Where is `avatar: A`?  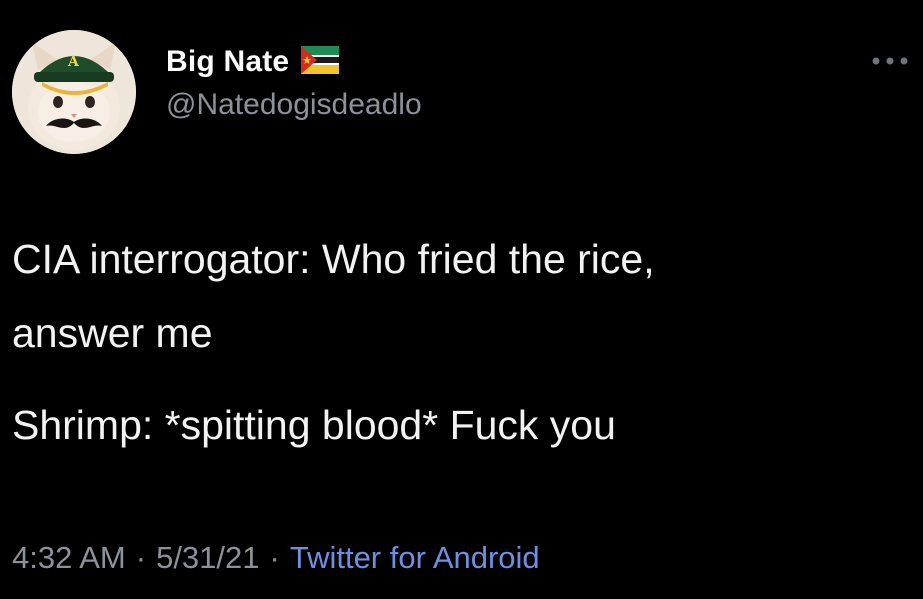 avatar: A is located at coordinates (74, 92).